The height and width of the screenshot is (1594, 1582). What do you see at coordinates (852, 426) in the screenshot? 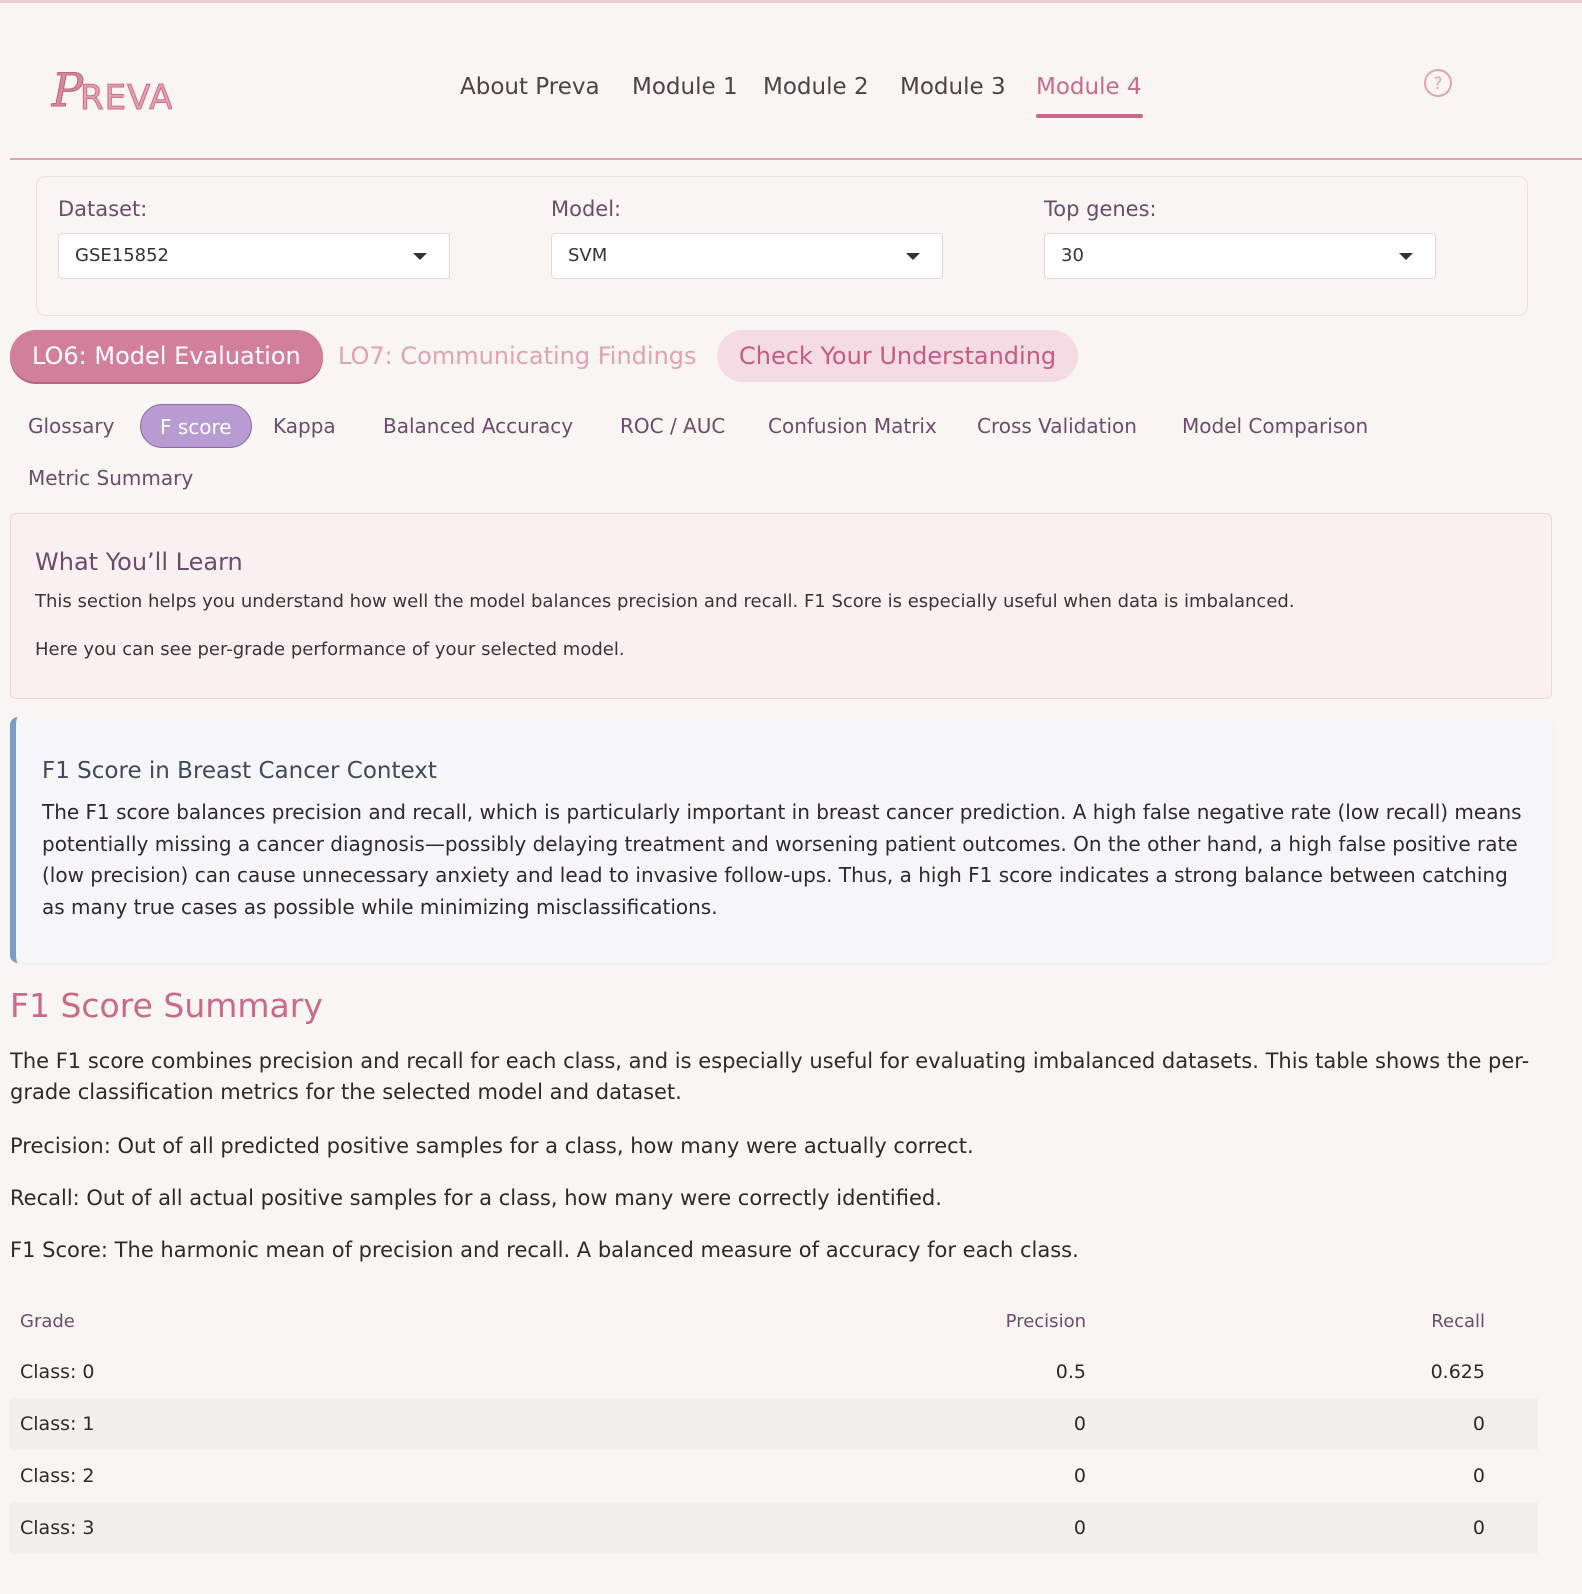
I see `subtab-confusion-matrix: Confusion Matrix` at bounding box center [852, 426].